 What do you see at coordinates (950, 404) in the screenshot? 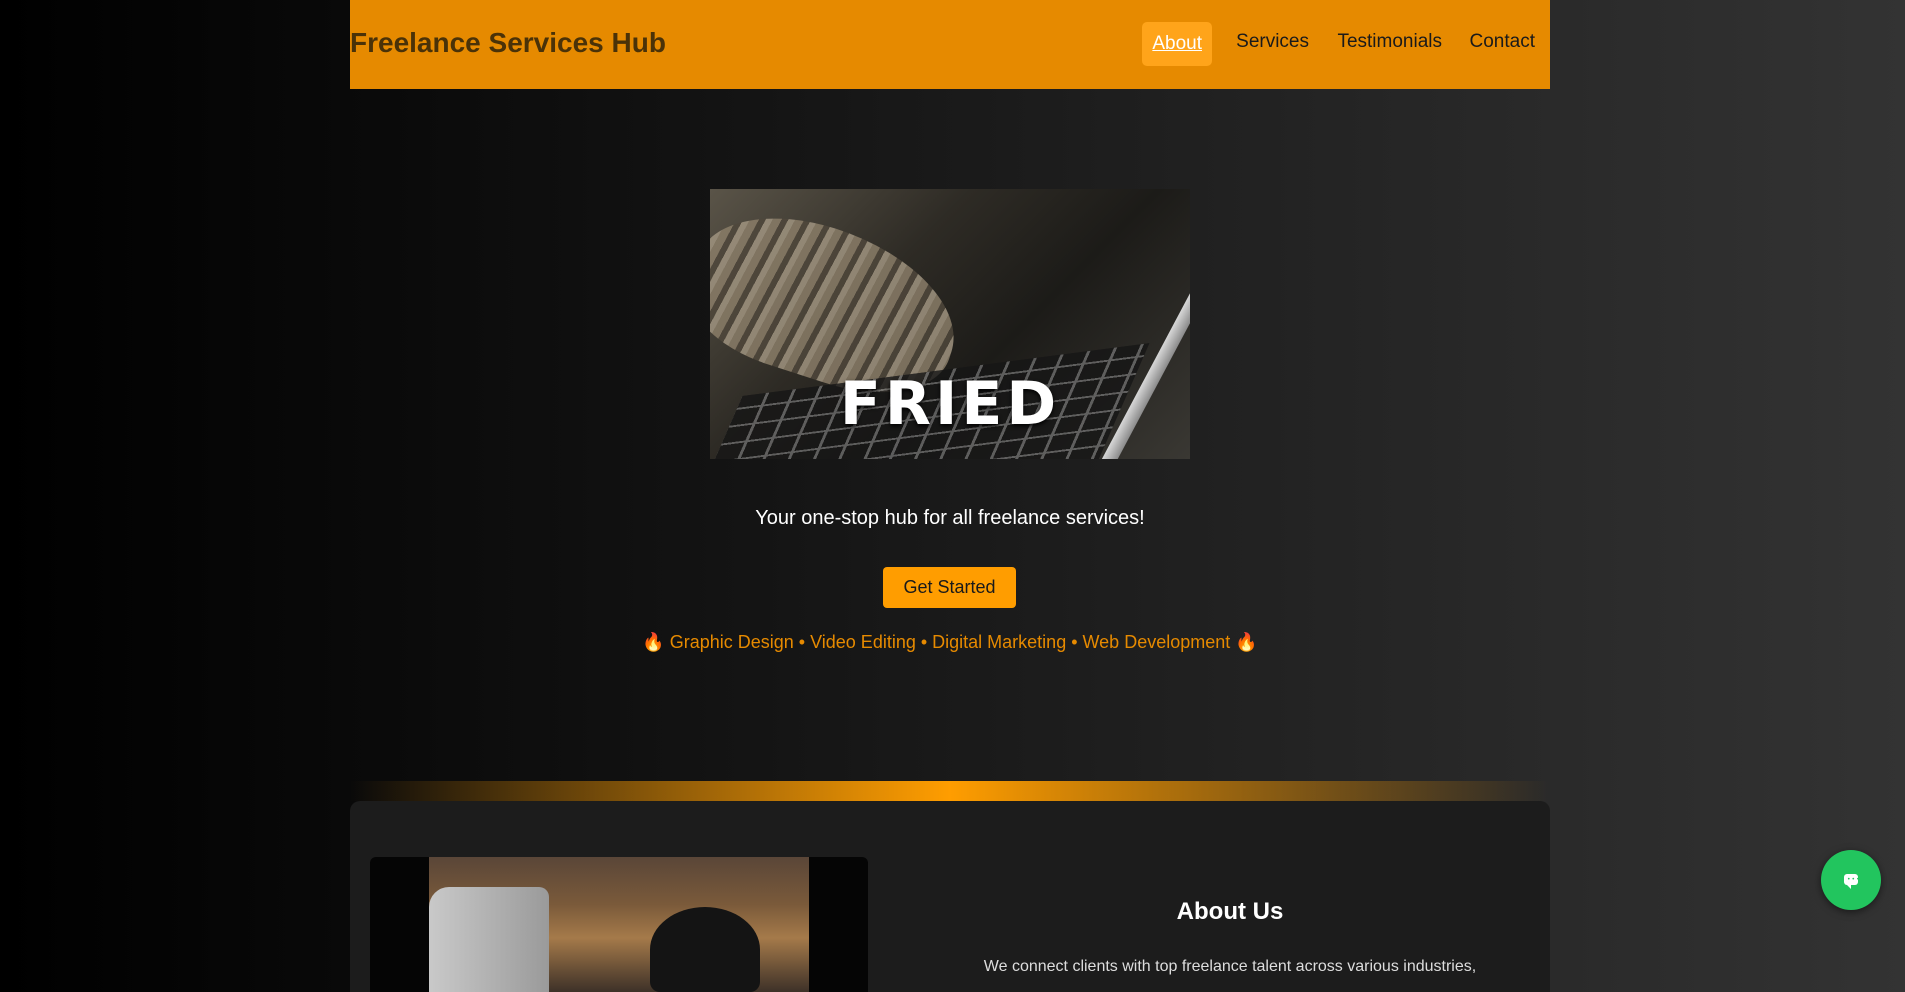
I see `hero-gif-caption: FRIED` at bounding box center [950, 404].